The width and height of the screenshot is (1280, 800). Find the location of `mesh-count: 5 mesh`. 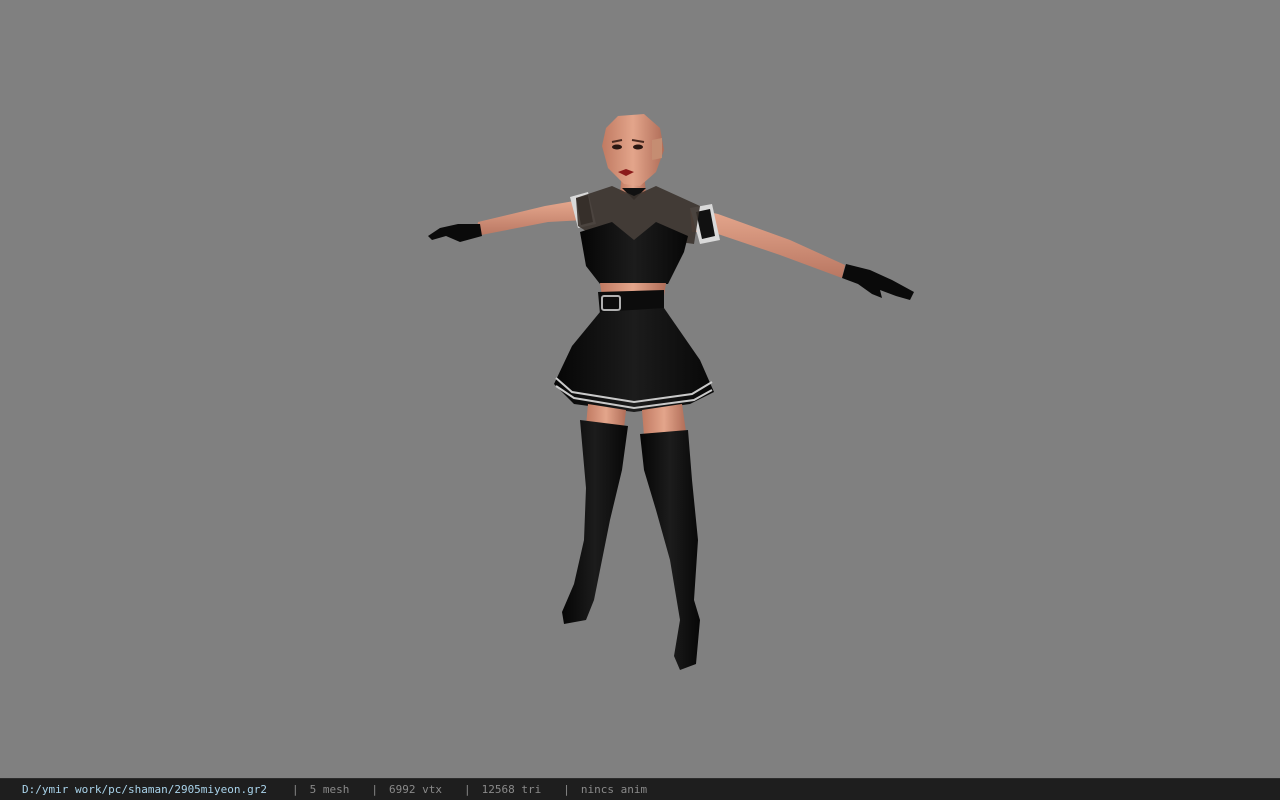

mesh-count: 5 mesh is located at coordinates (329, 789).